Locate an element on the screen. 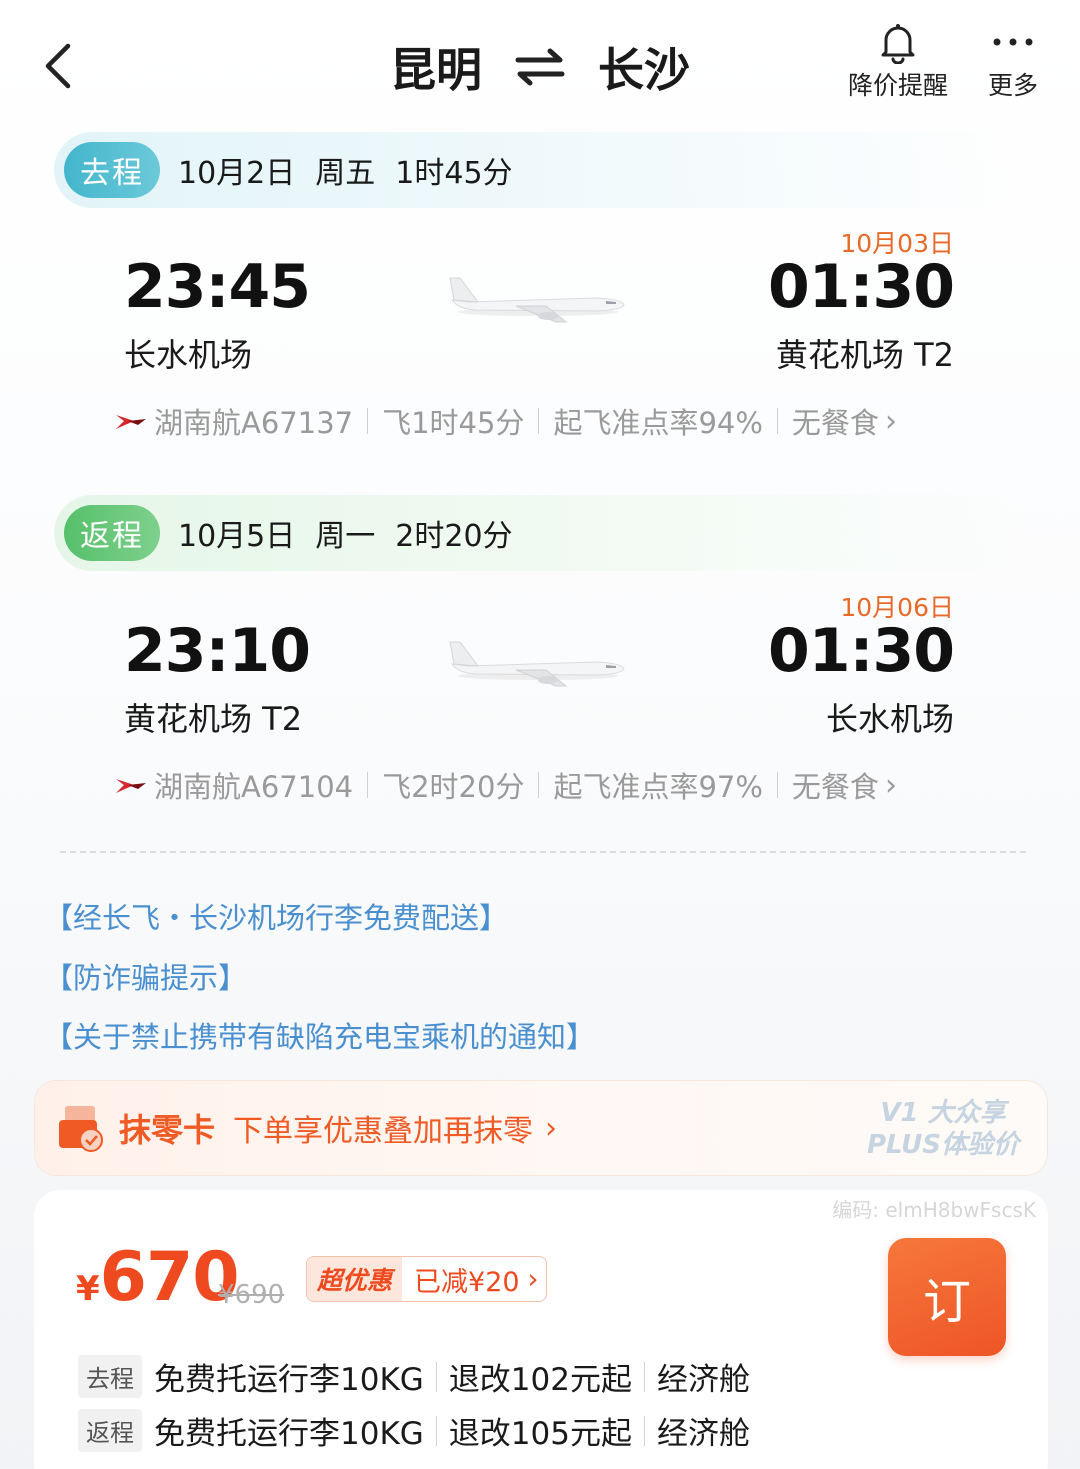 The image size is (1080, 1469). swap-arrows-icon is located at coordinates (540, 67).